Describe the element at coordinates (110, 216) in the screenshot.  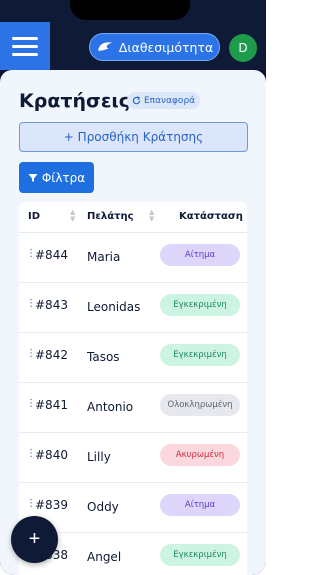
I see `column-header-customer: Πελάτης` at that location.